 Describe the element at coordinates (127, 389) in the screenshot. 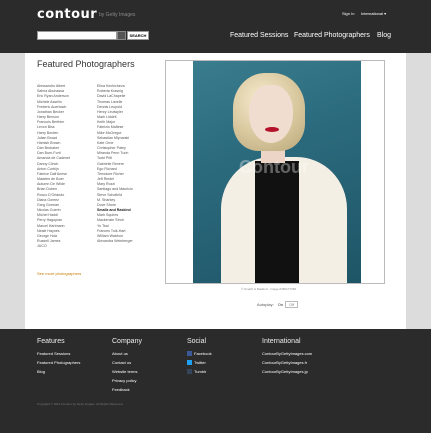

I see `footer-link-feedback: Feedback` at that location.